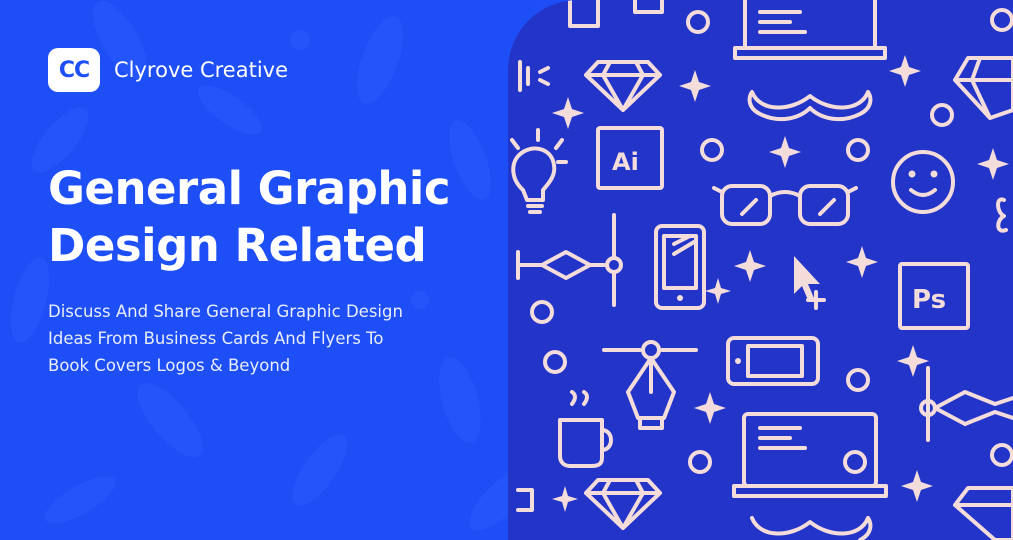 This screenshot has height=540, width=1013. Describe the element at coordinates (273, 217) in the screenshot. I see `page-title: General Graphic Design Related` at that location.